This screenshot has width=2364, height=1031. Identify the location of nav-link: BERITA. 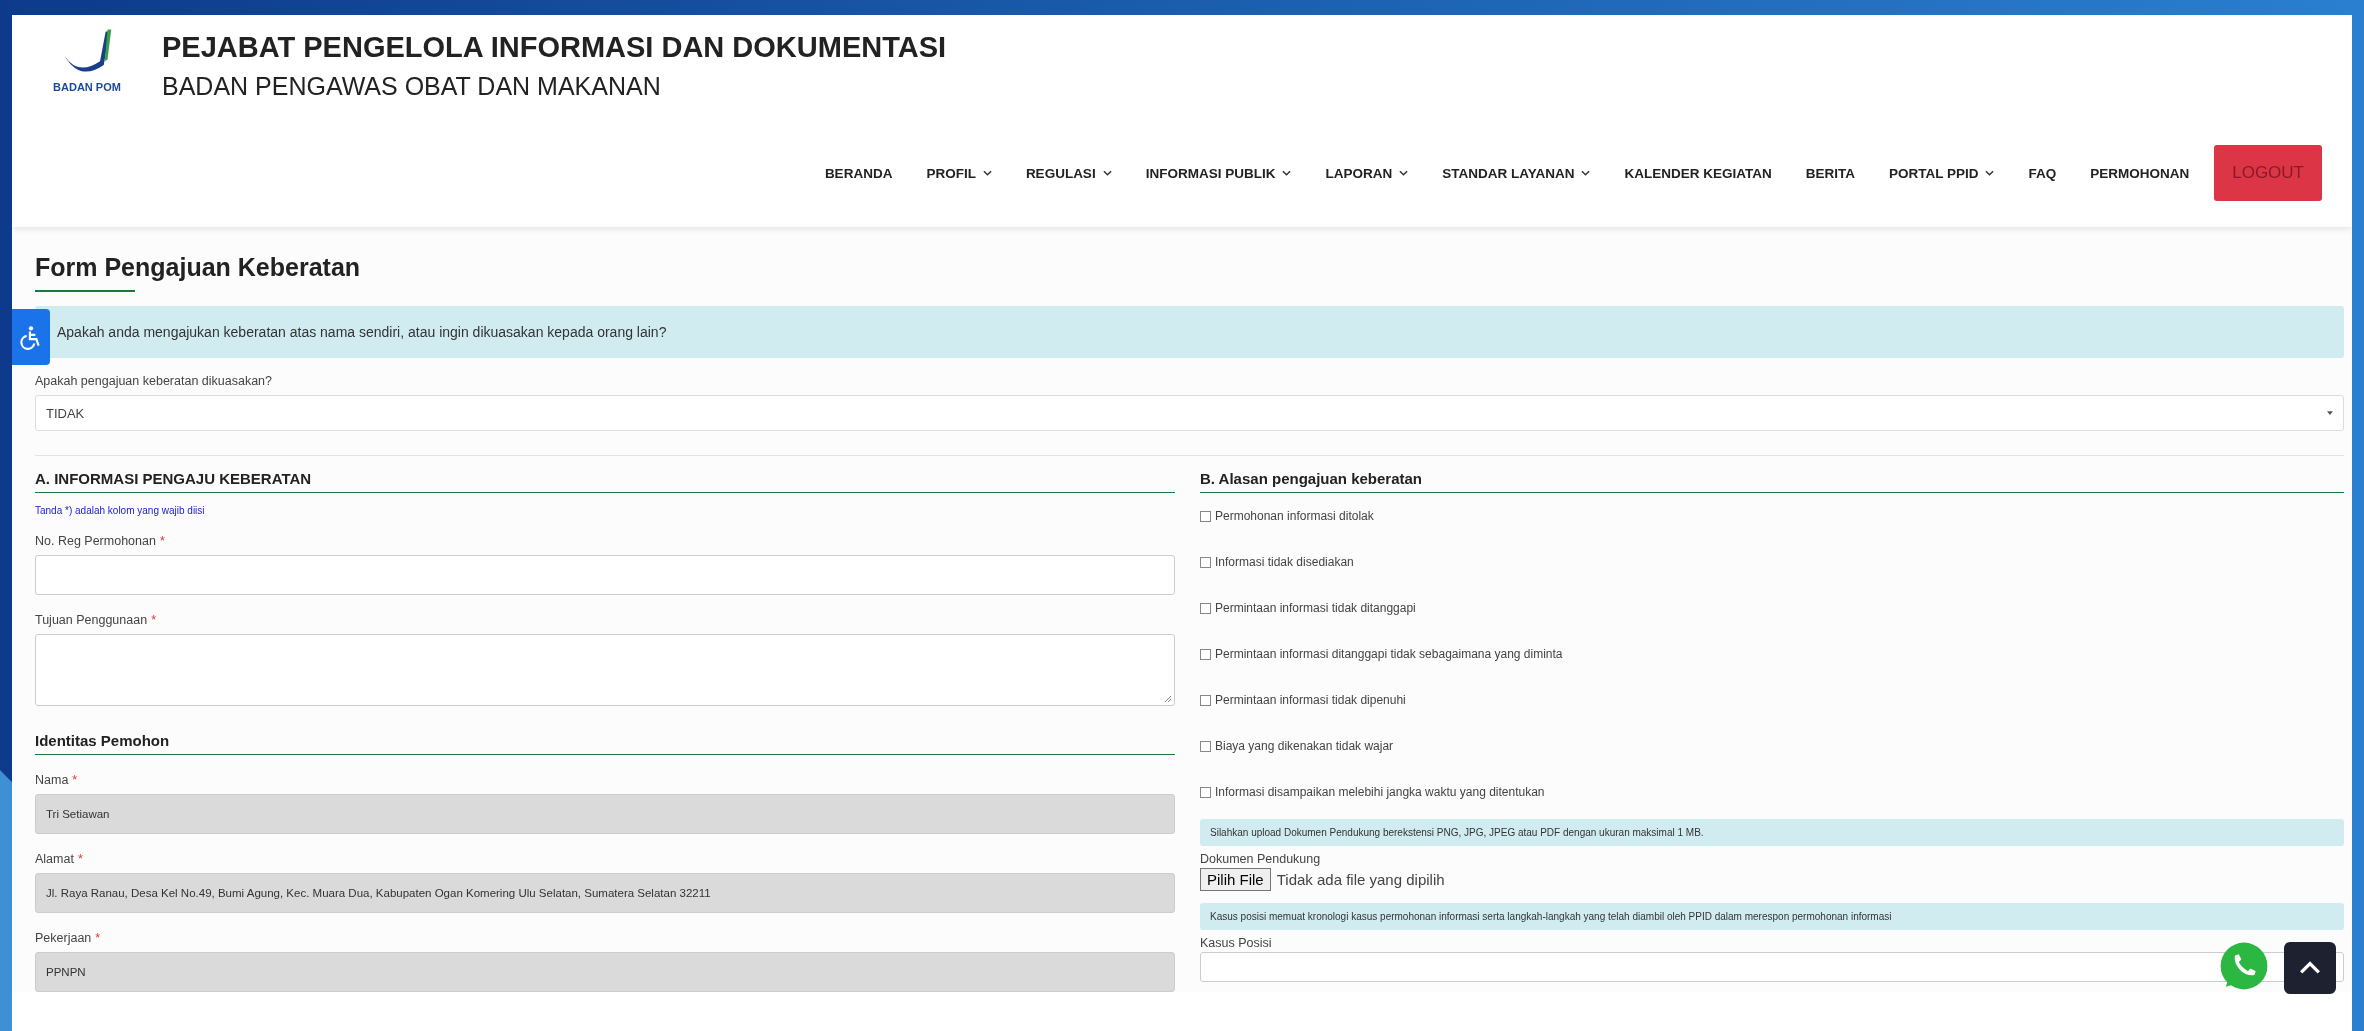
(1830, 173).